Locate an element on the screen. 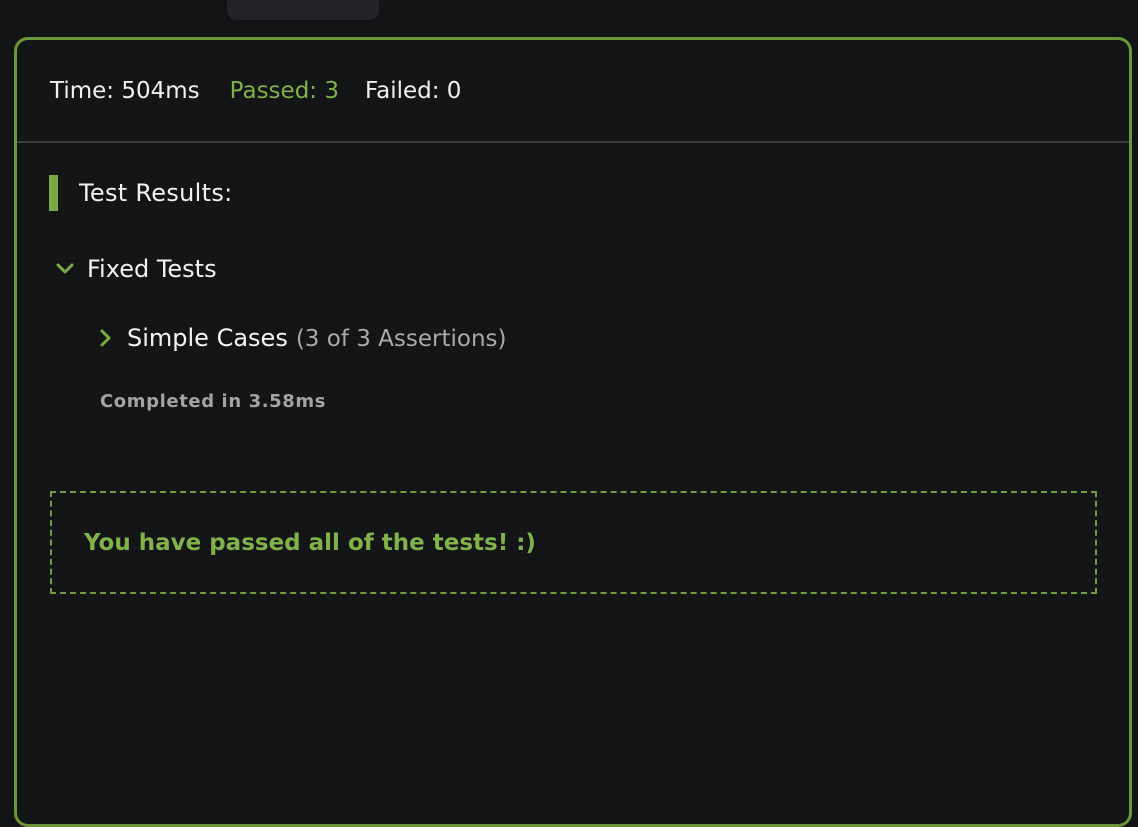  pass-message: You have passed all of the tests! :) is located at coordinates (310, 542).